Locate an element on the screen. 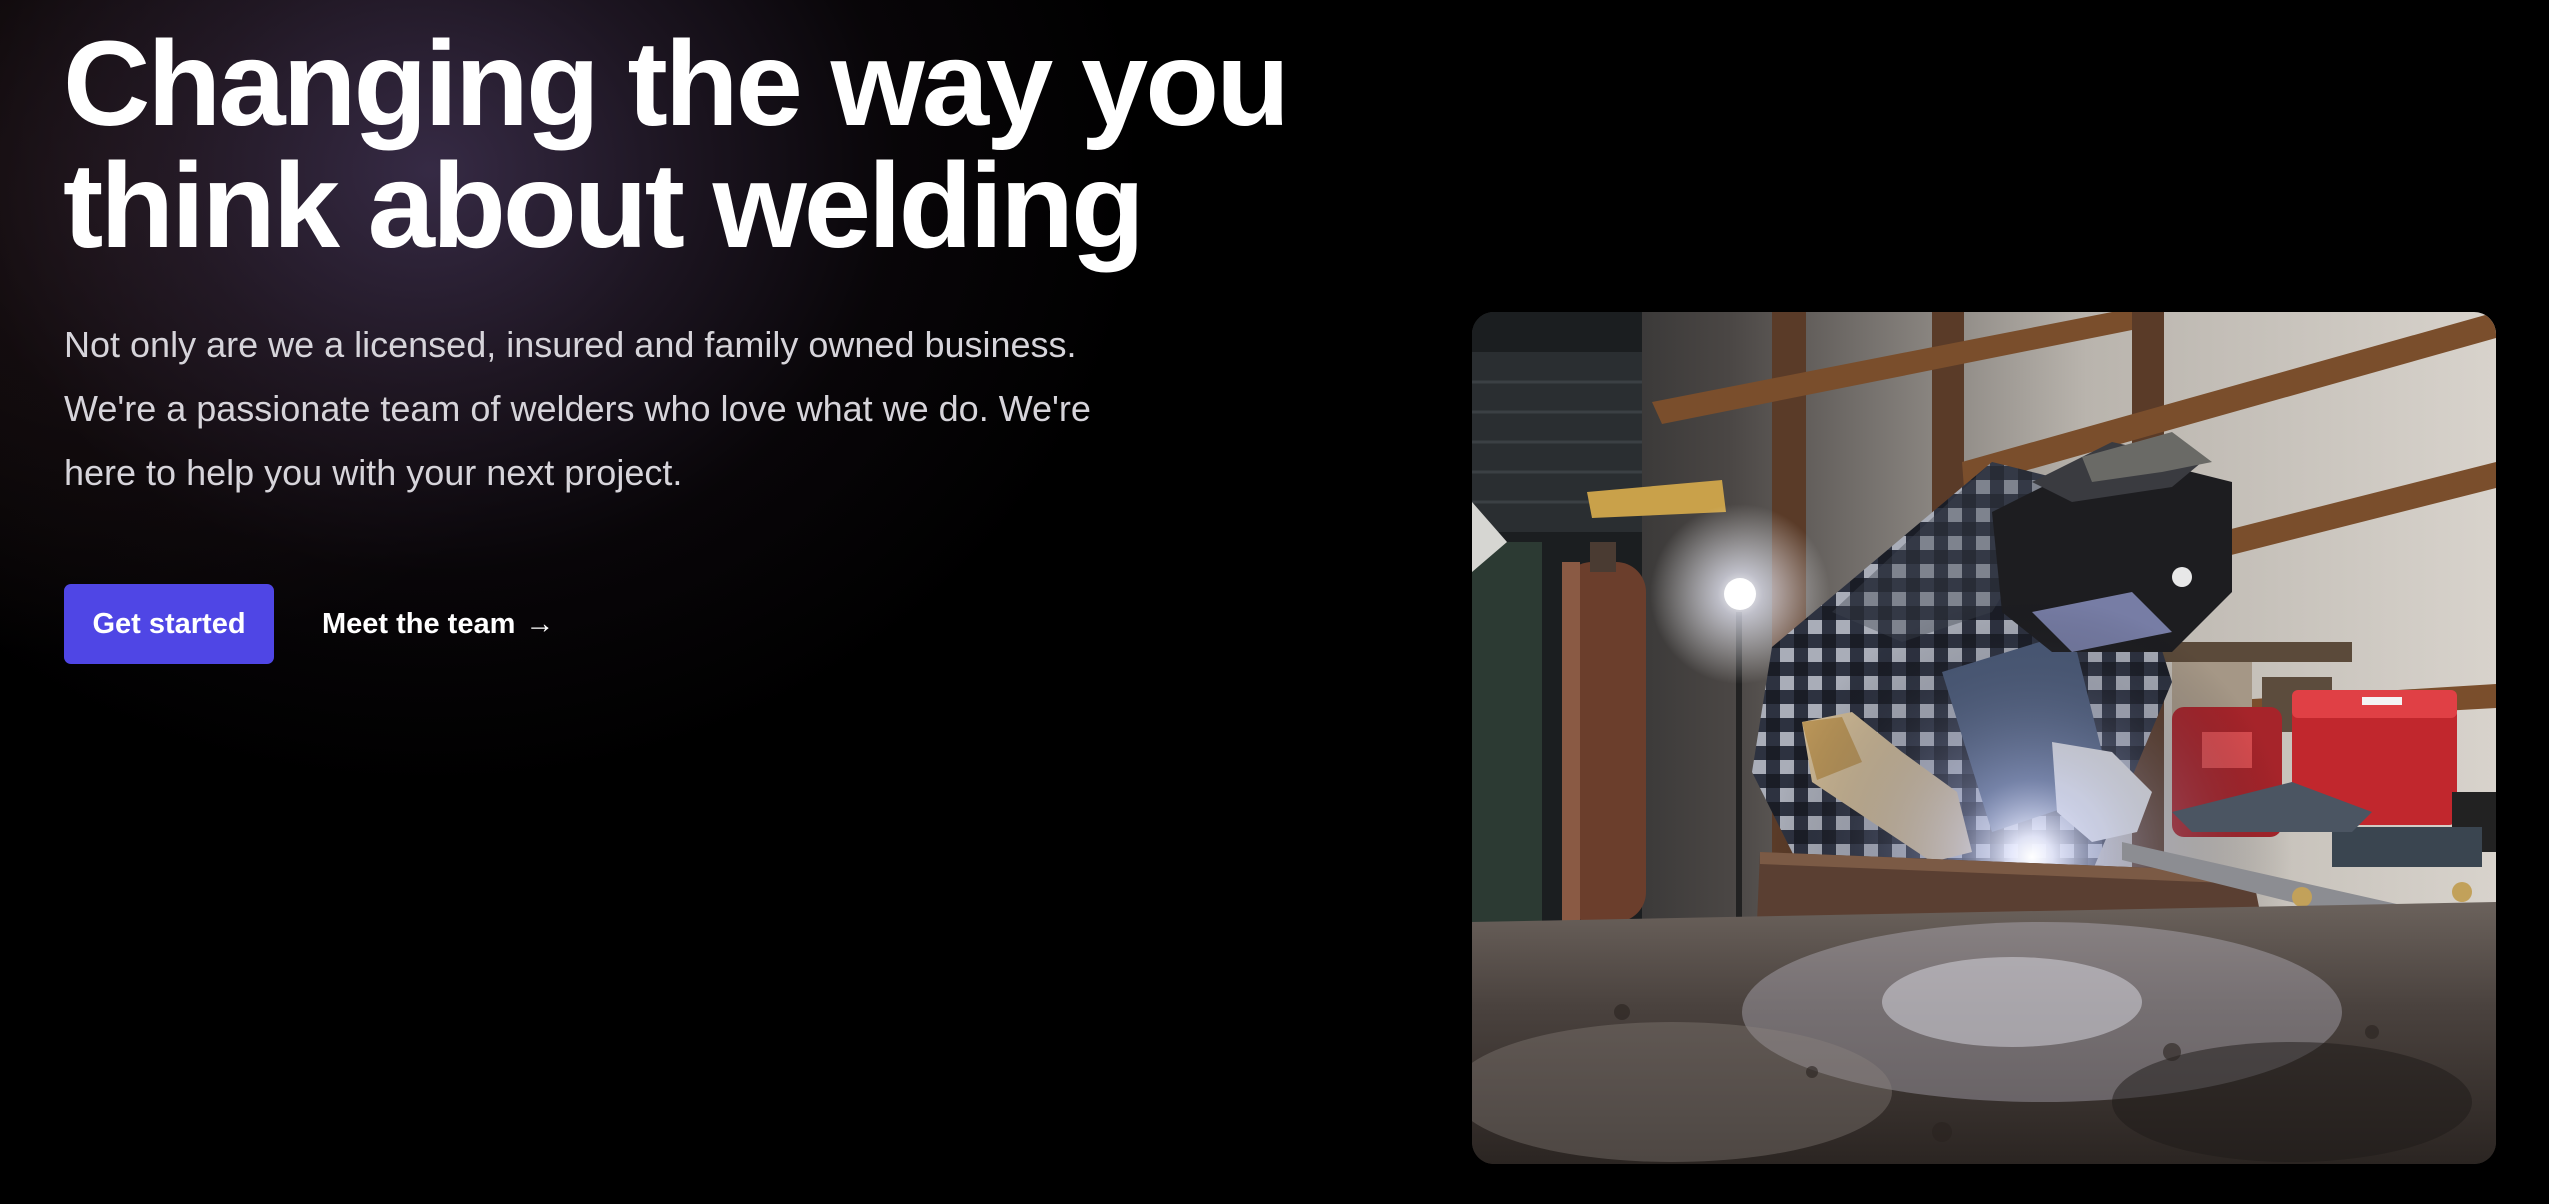  hero-title-line-1: Changing the way you is located at coordinates (676, 83).